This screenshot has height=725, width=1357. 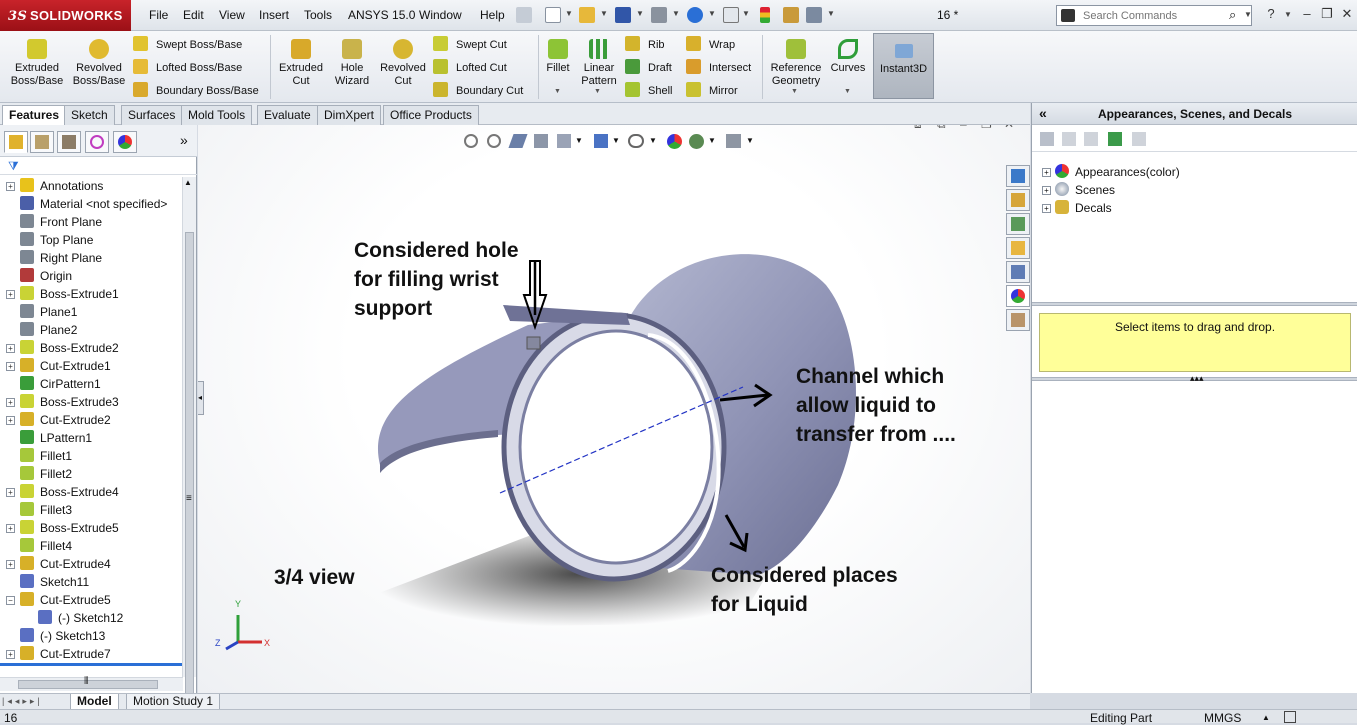 I want to click on drag-drop-zone: Select items to drag and drop., so click(x=1195, y=342).